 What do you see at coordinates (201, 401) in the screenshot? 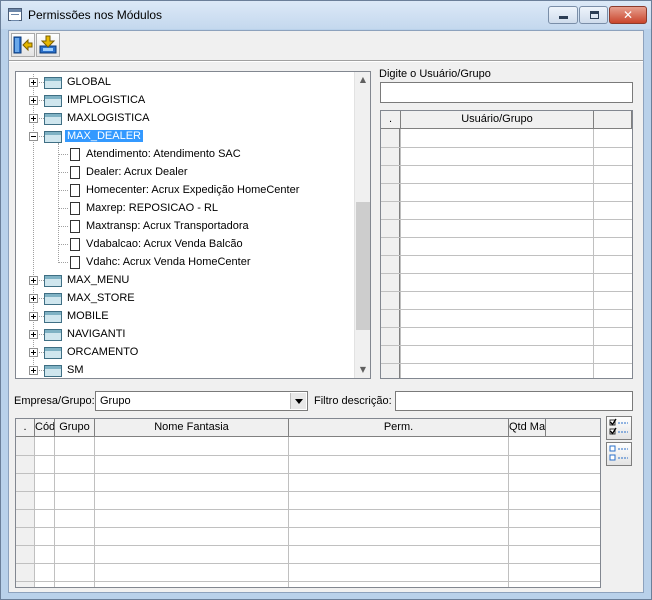
I see `empresa-combo: Grupo` at bounding box center [201, 401].